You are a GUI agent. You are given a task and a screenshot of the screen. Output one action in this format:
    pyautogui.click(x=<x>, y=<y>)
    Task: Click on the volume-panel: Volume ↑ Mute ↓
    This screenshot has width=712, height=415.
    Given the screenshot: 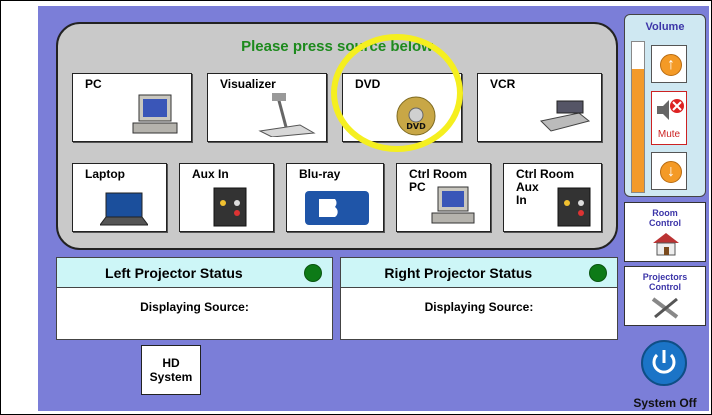 What is the action you would take?
    pyautogui.click(x=665, y=105)
    